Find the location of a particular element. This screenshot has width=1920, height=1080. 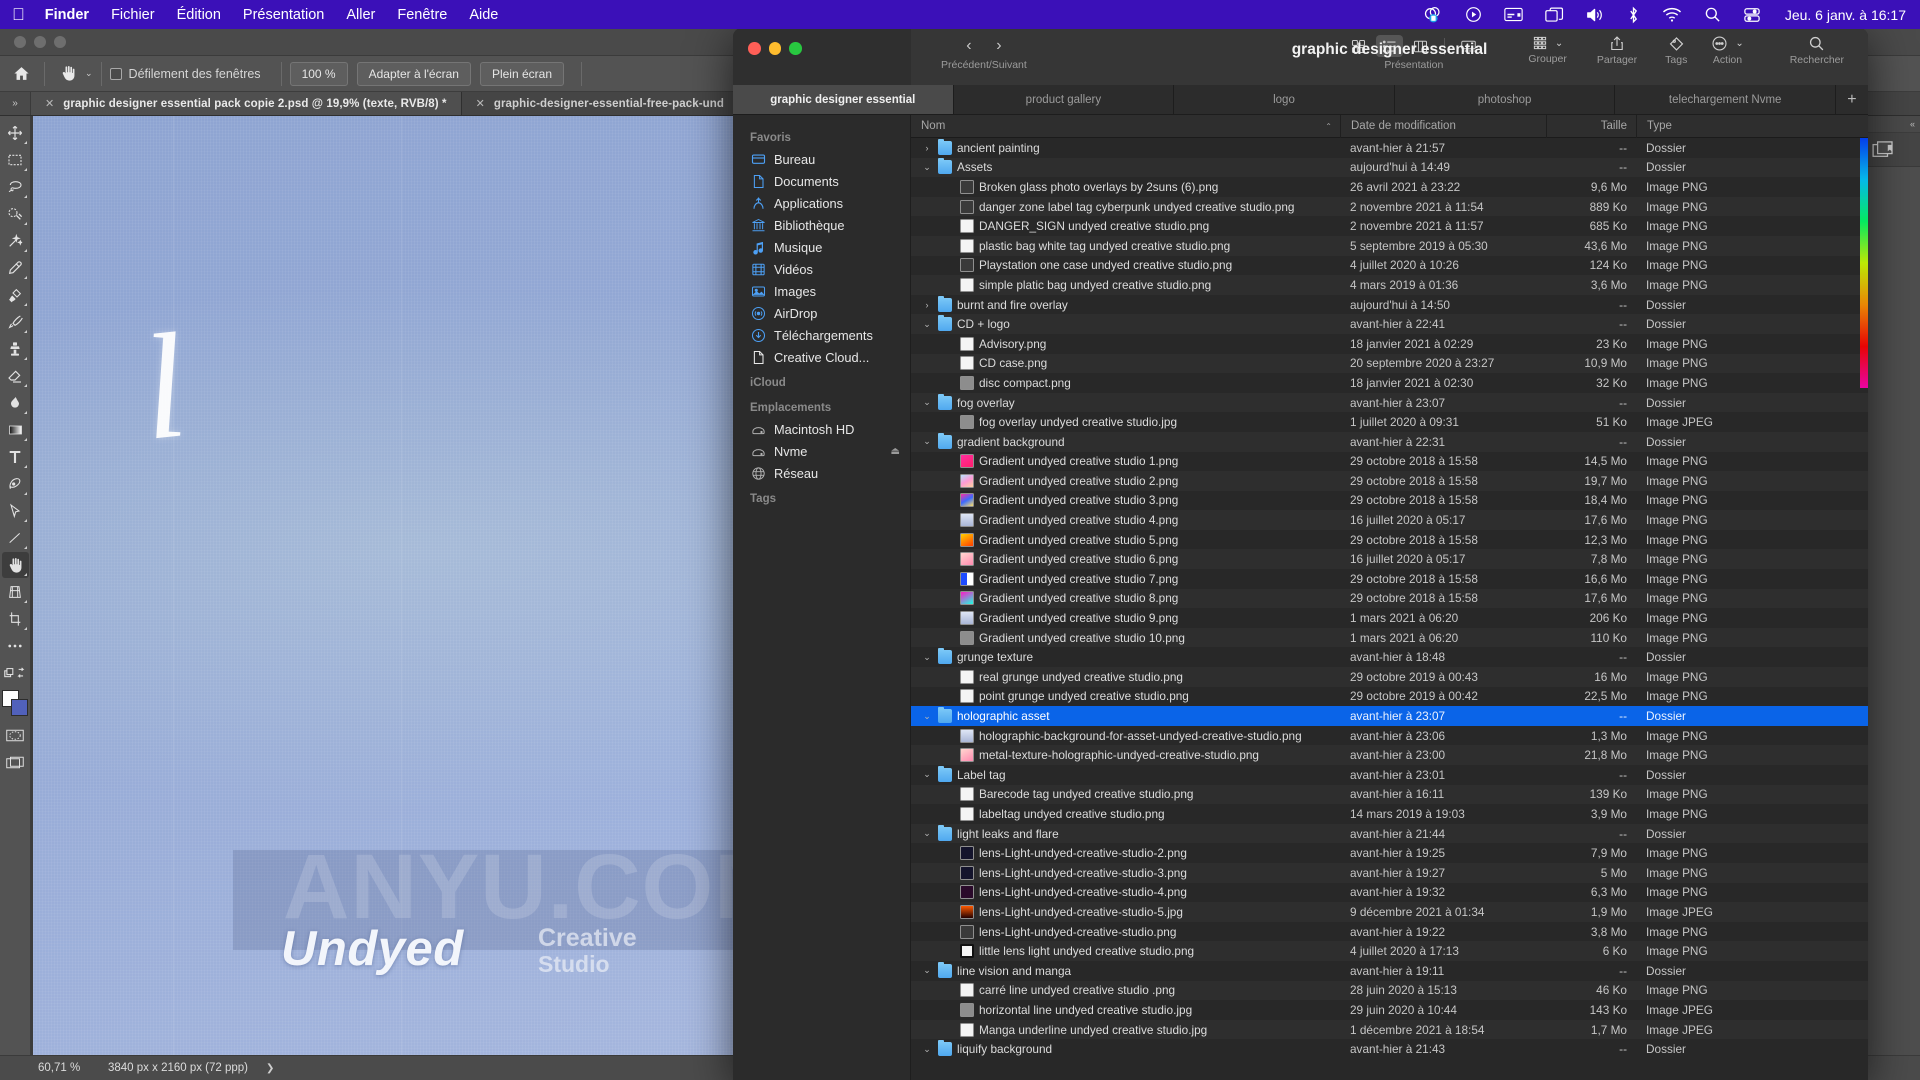

pen-tool-icon is located at coordinates (15, 484).